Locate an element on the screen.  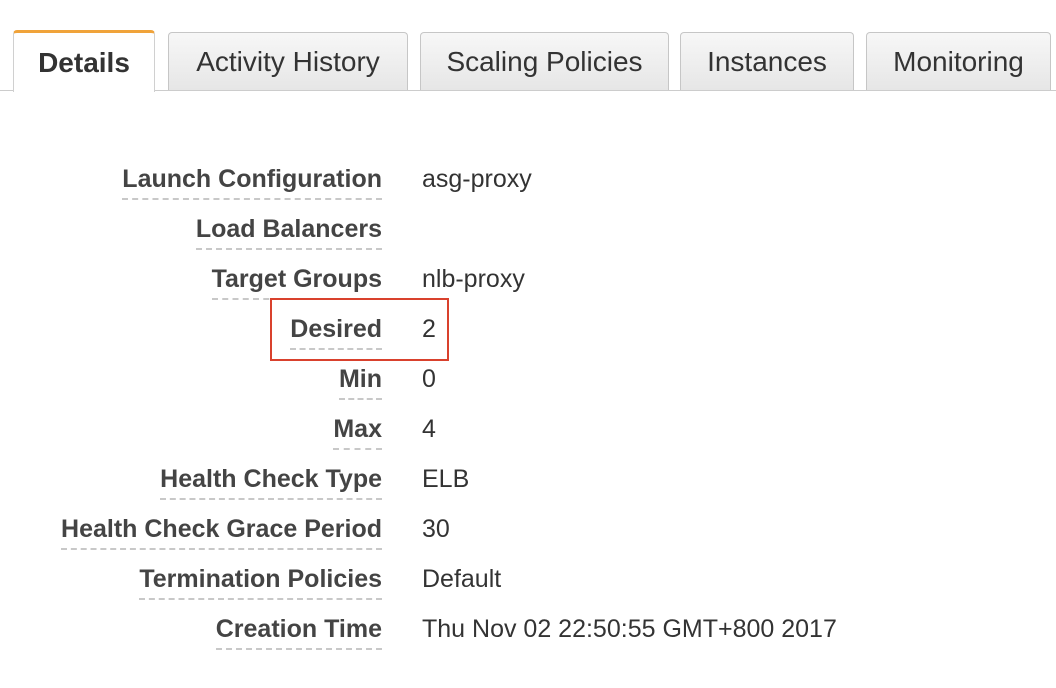
detail-label: Health Check Grace Period is located at coordinates (221, 532).